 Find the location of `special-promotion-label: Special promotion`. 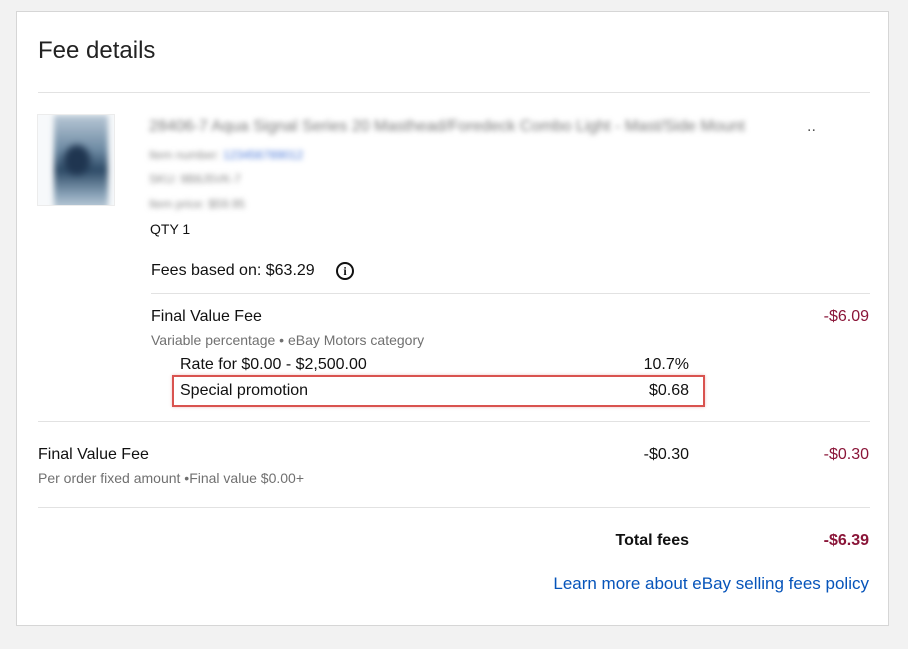

special-promotion-label: Special promotion is located at coordinates (244, 390).